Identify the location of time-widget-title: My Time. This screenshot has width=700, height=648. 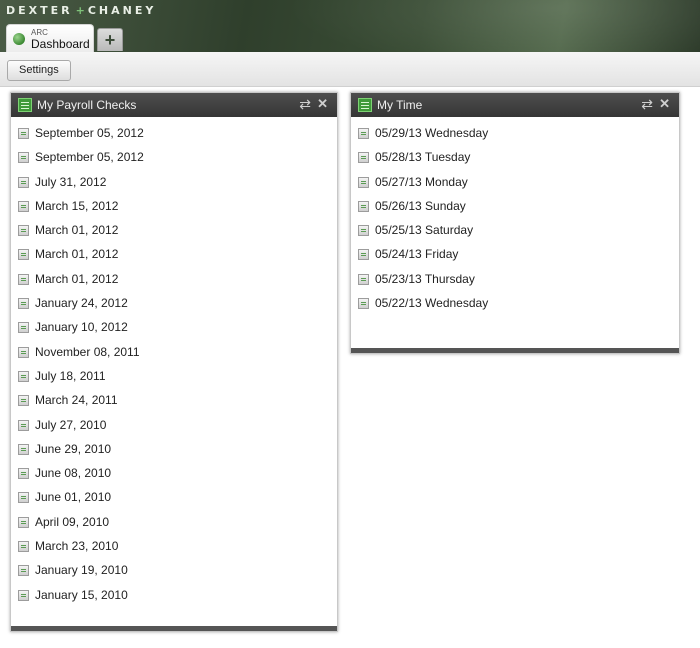
(400, 105).